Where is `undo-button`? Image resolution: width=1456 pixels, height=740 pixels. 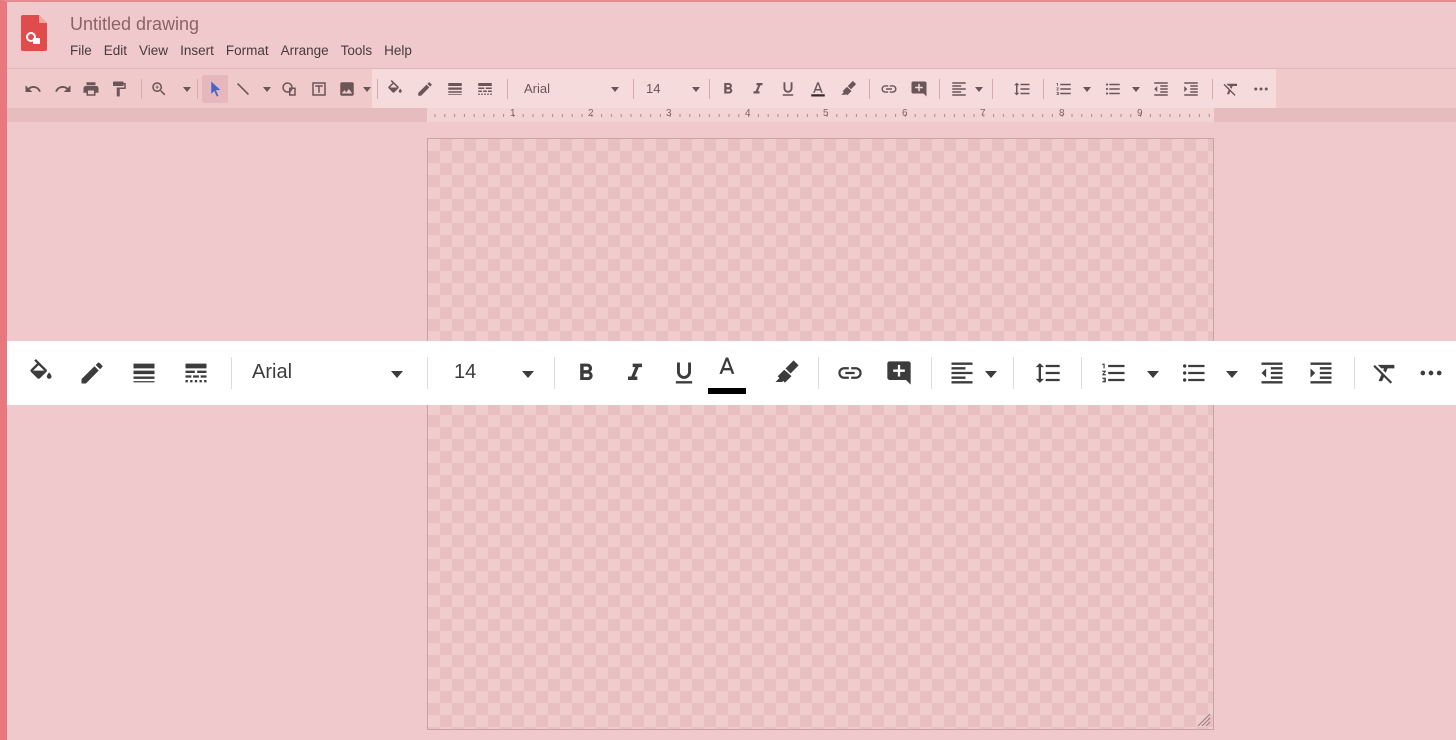
undo-button is located at coordinates (33, 89).